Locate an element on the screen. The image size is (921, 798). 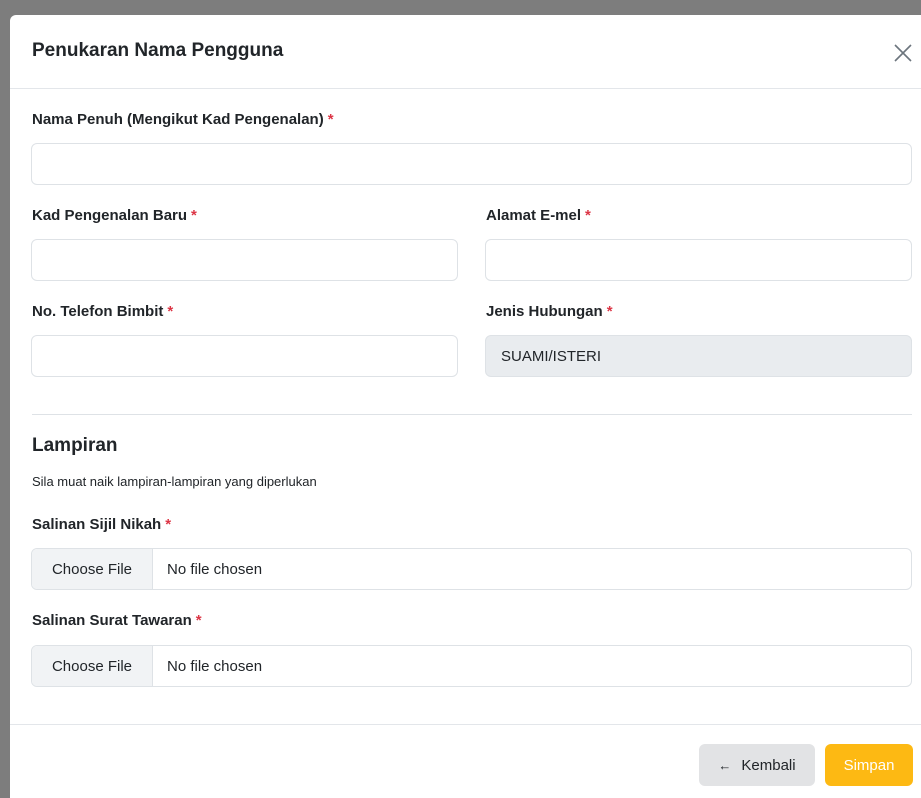
phone-input is located at coordinates (244, 356).